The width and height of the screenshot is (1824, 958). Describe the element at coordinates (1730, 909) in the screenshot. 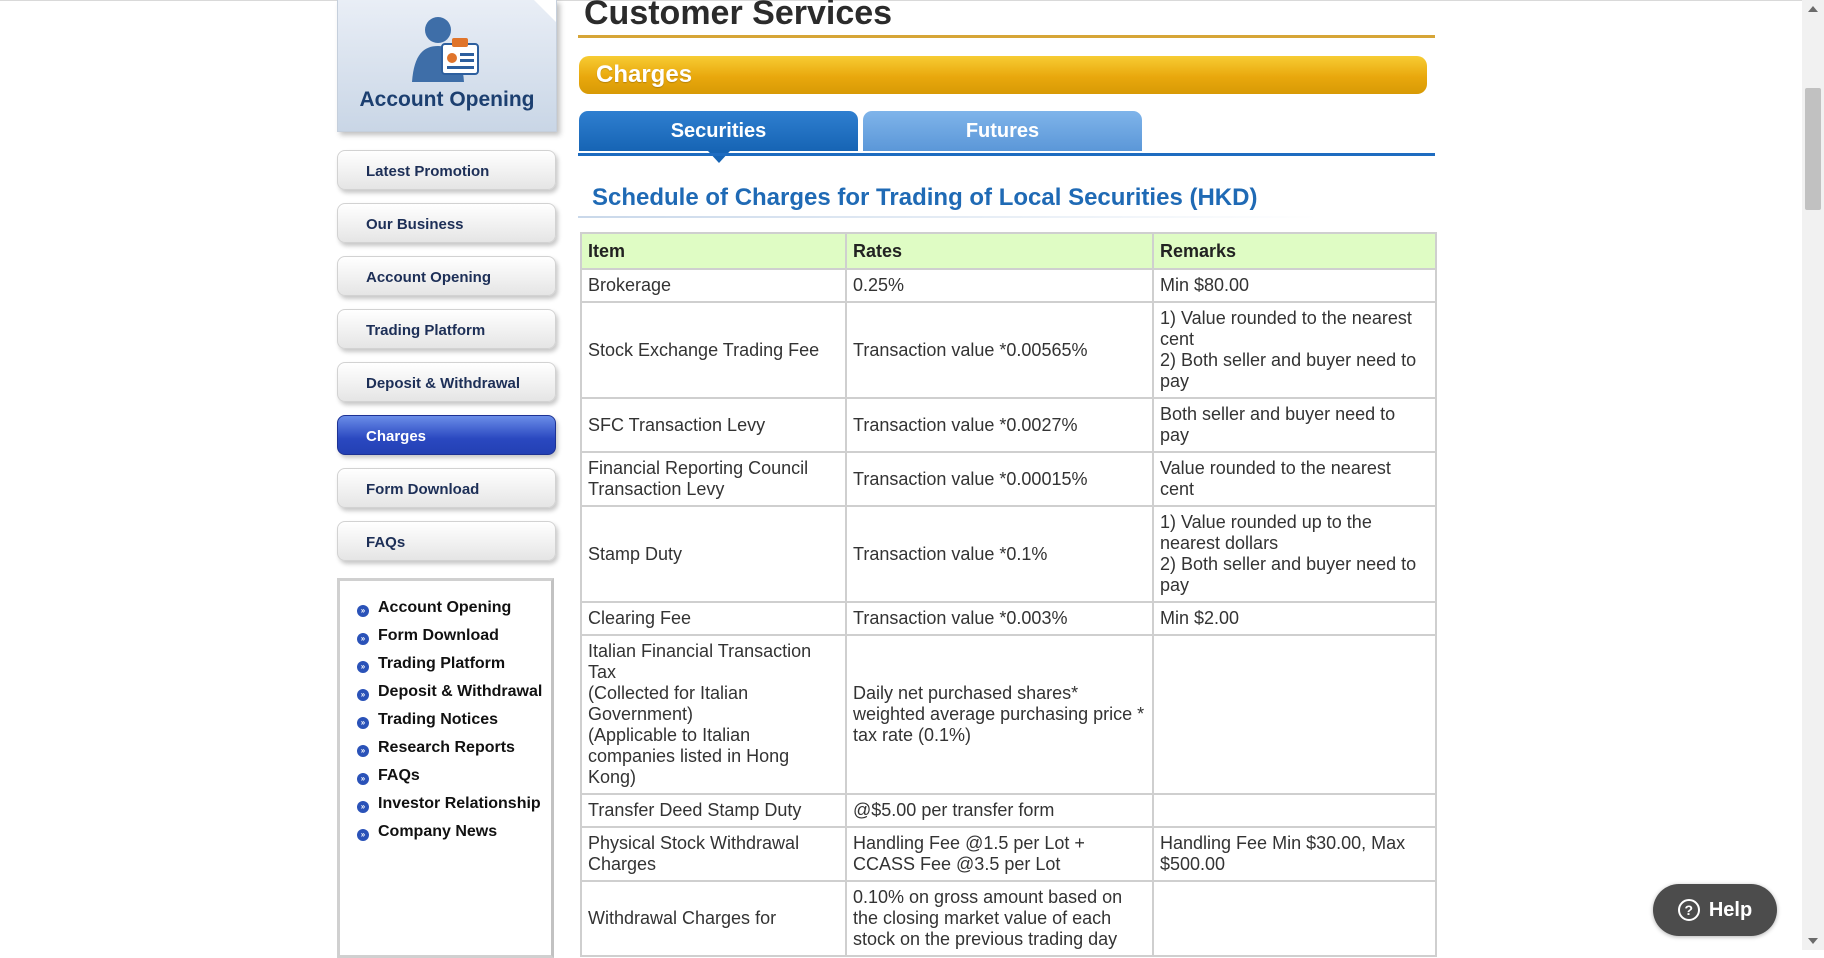

I see `help-label: Help` at that location.